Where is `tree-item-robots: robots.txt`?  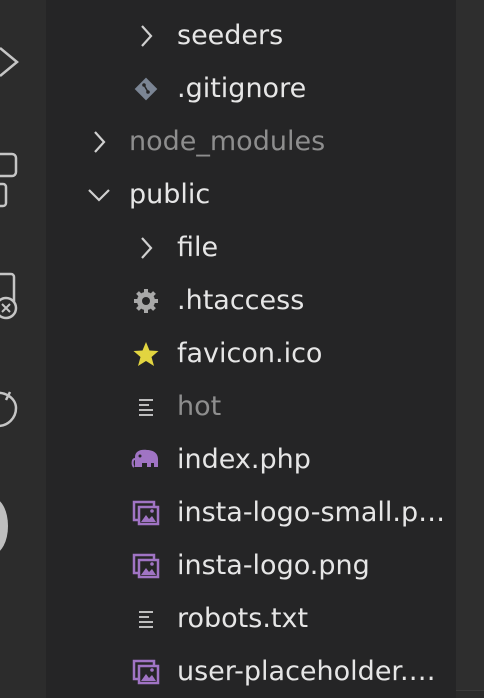 tree-item-robots: robots.txt is located at coordinates (251, 618).